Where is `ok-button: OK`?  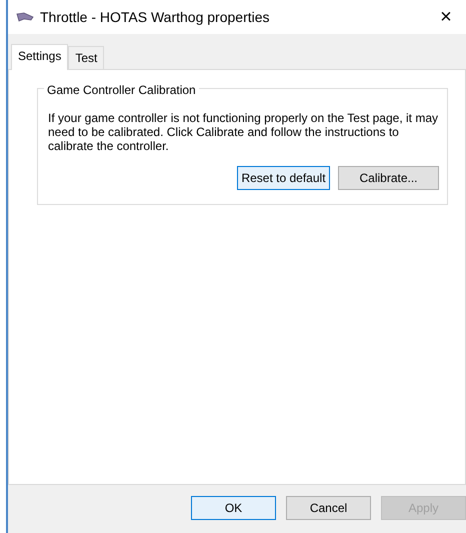
ok-button: OK is located at coordinates (233, 508).